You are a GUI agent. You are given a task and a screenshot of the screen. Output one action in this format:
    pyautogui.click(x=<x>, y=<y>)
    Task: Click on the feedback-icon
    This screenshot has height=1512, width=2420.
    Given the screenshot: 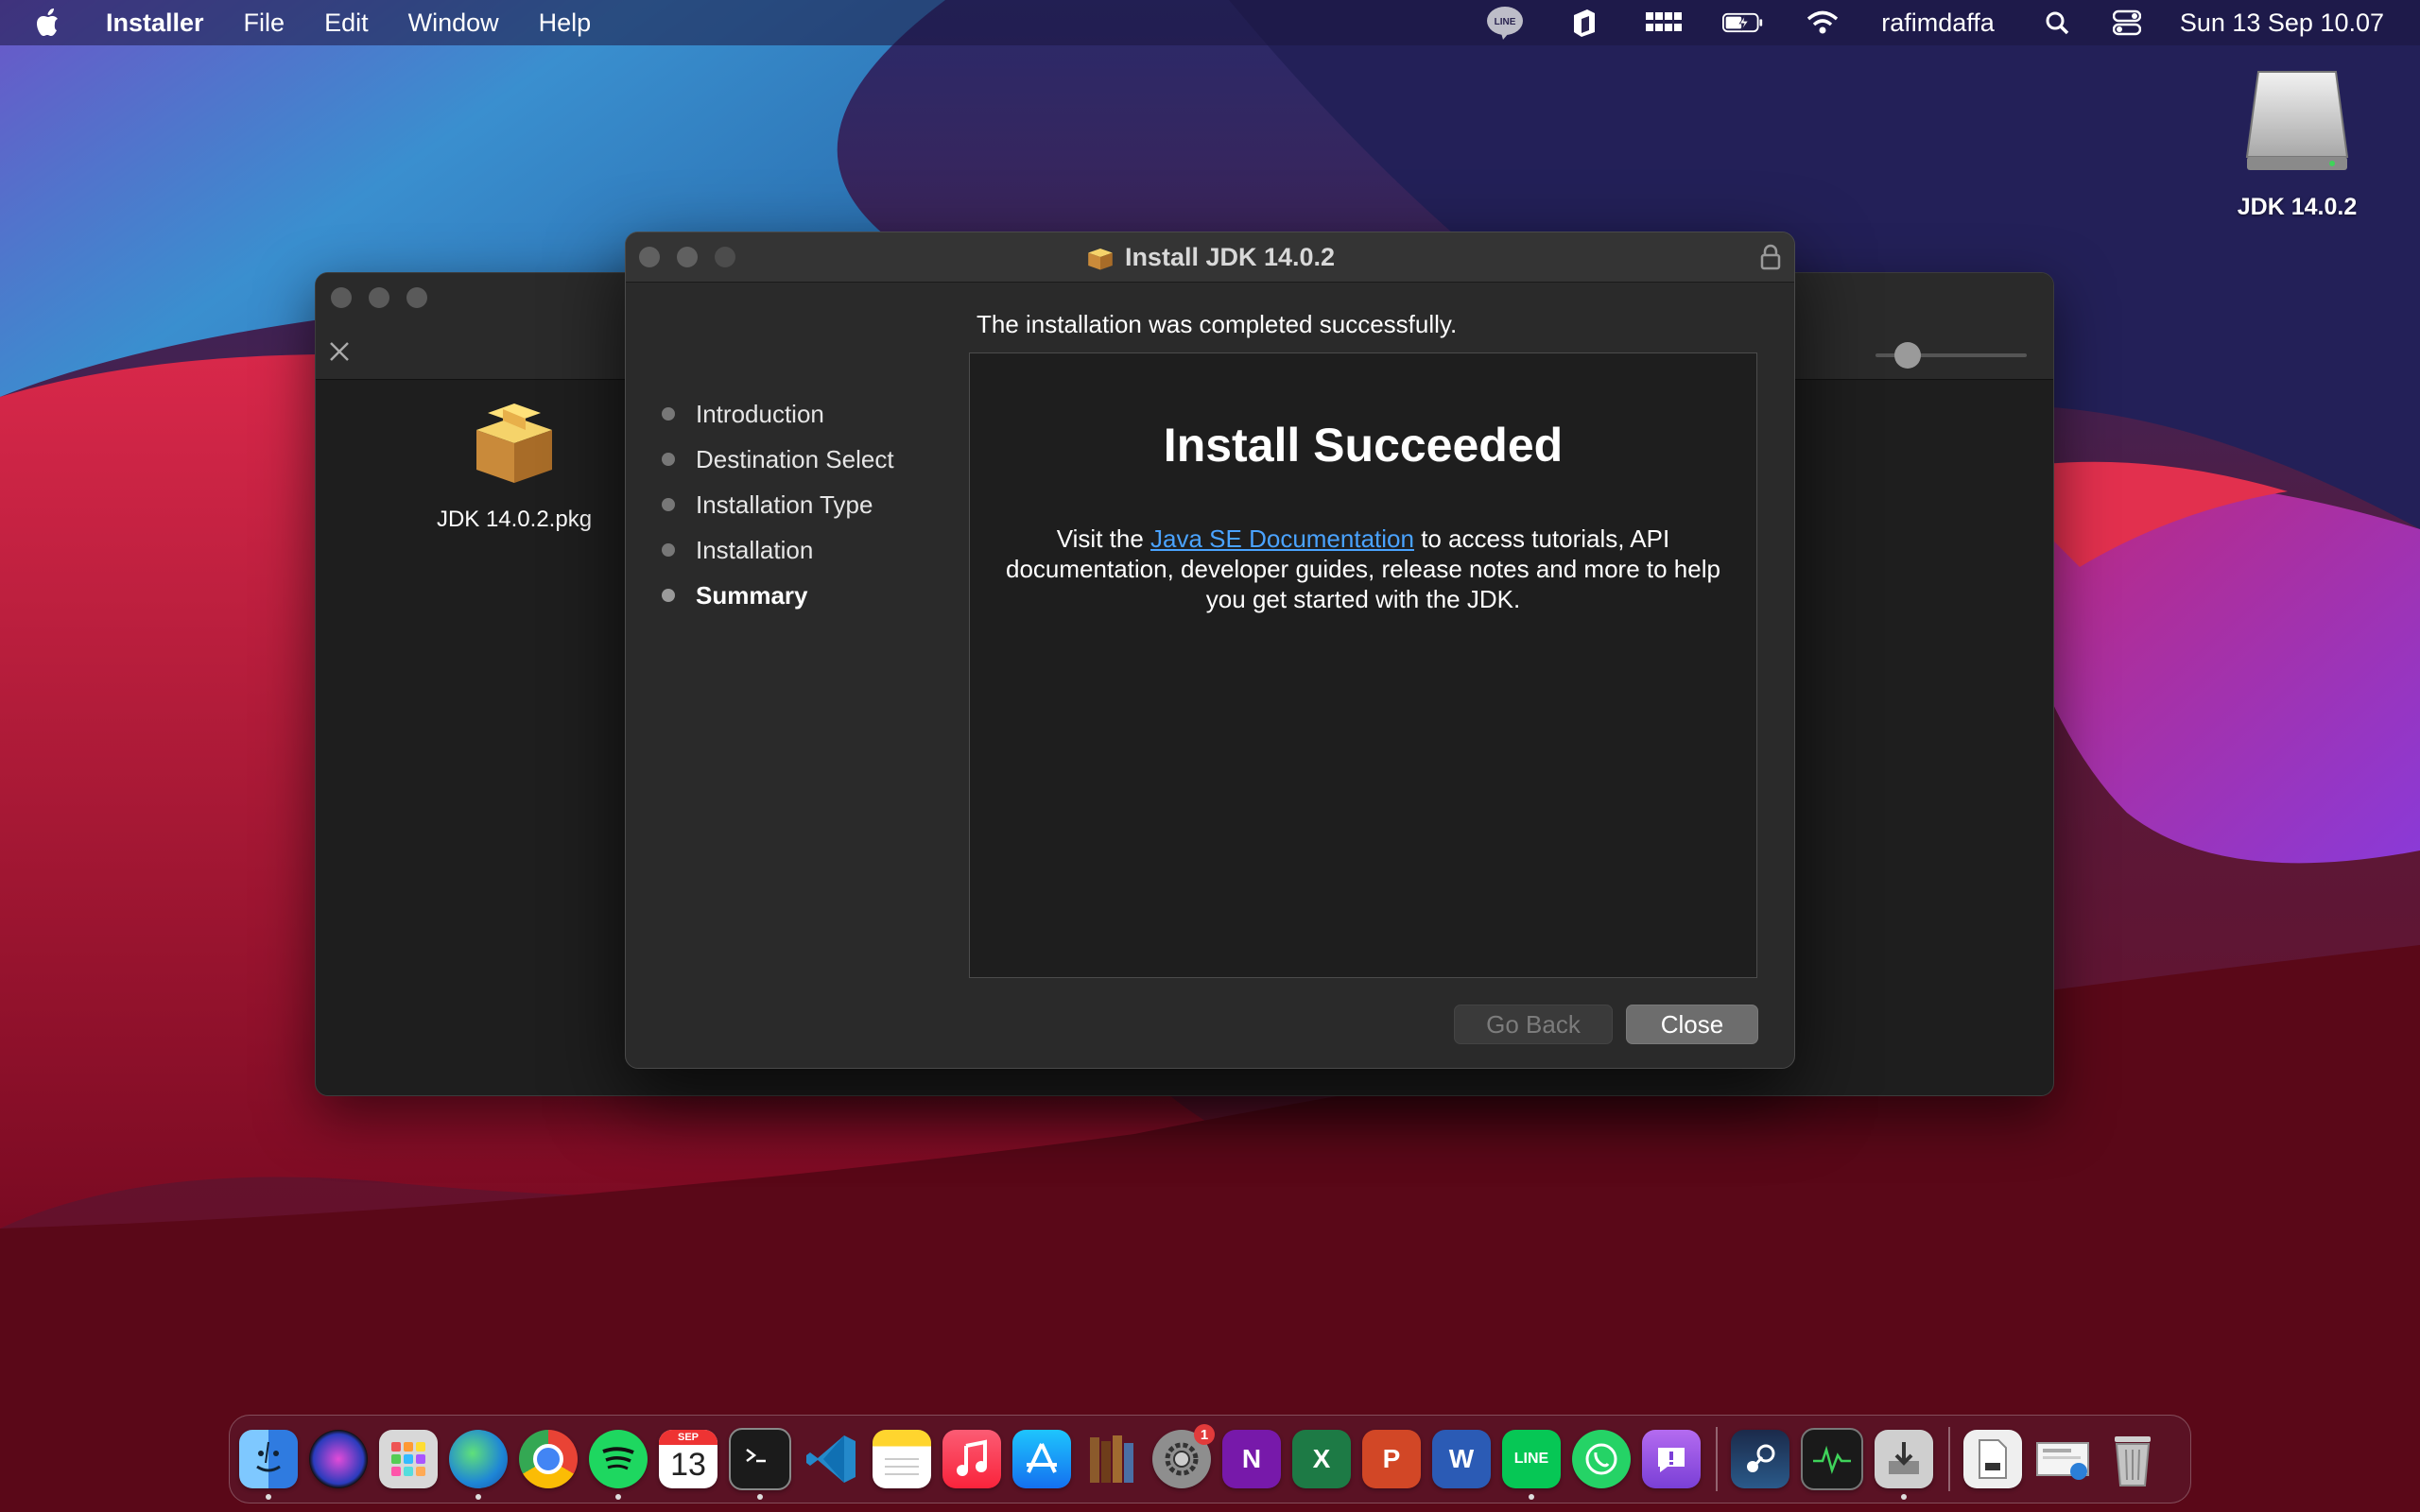 What is the action you would take?
    pyautogui.click(x=1672, y=1459)
    